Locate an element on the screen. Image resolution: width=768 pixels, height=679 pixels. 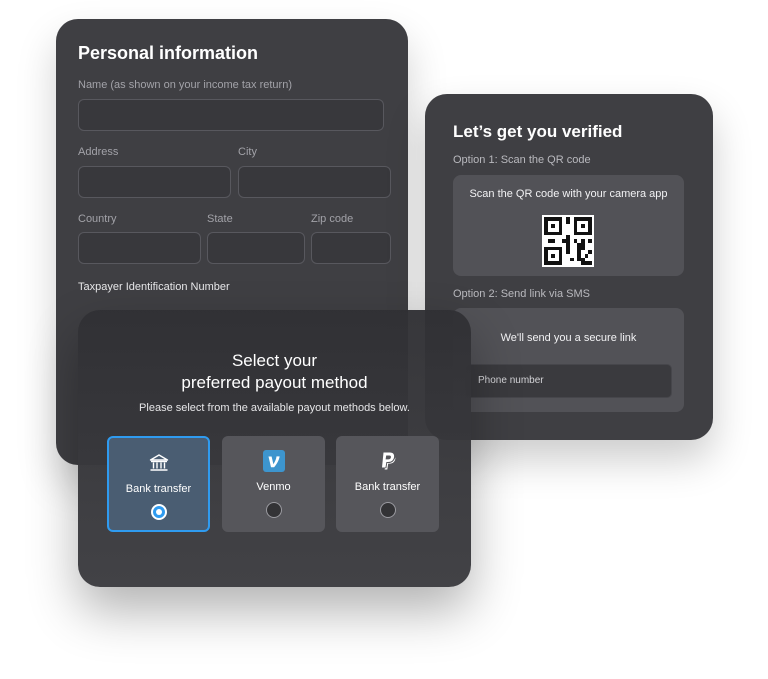
qr-instructions: Scan the QR code with your camera app is located at coordinates (568, 194).